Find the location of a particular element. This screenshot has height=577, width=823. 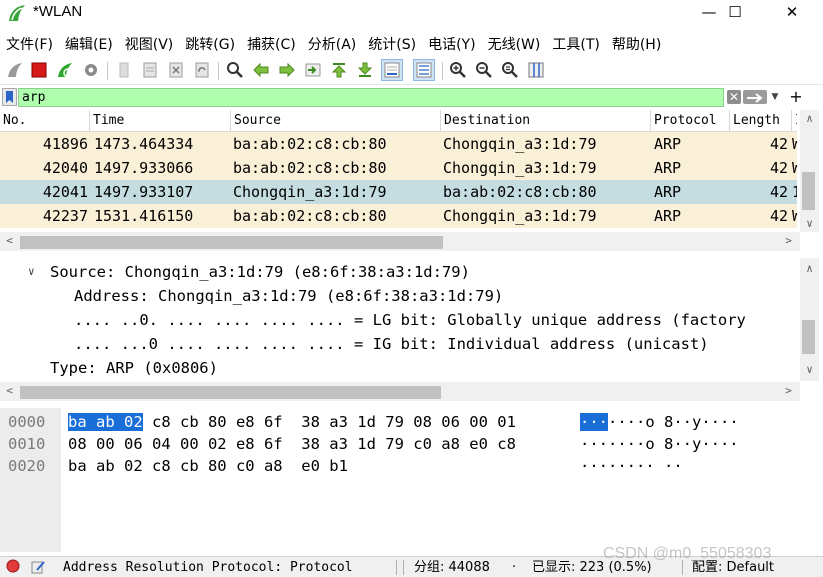

packet-destination: Chongqin_a3:1d:79 is located at coordinates (520, 144).